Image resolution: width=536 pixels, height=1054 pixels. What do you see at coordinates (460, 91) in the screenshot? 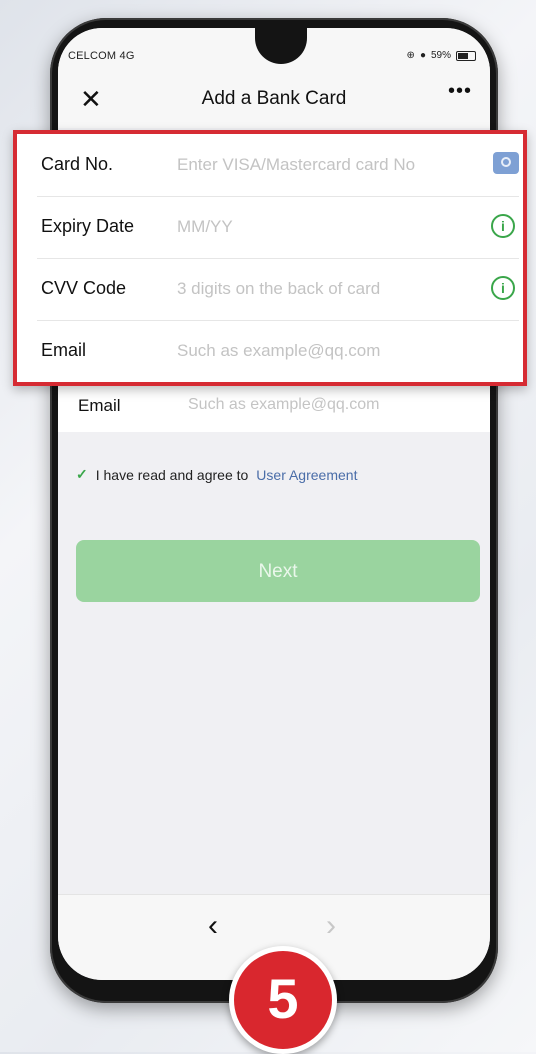
I see `more-options-button: •••` at bounding box center [460, 91].